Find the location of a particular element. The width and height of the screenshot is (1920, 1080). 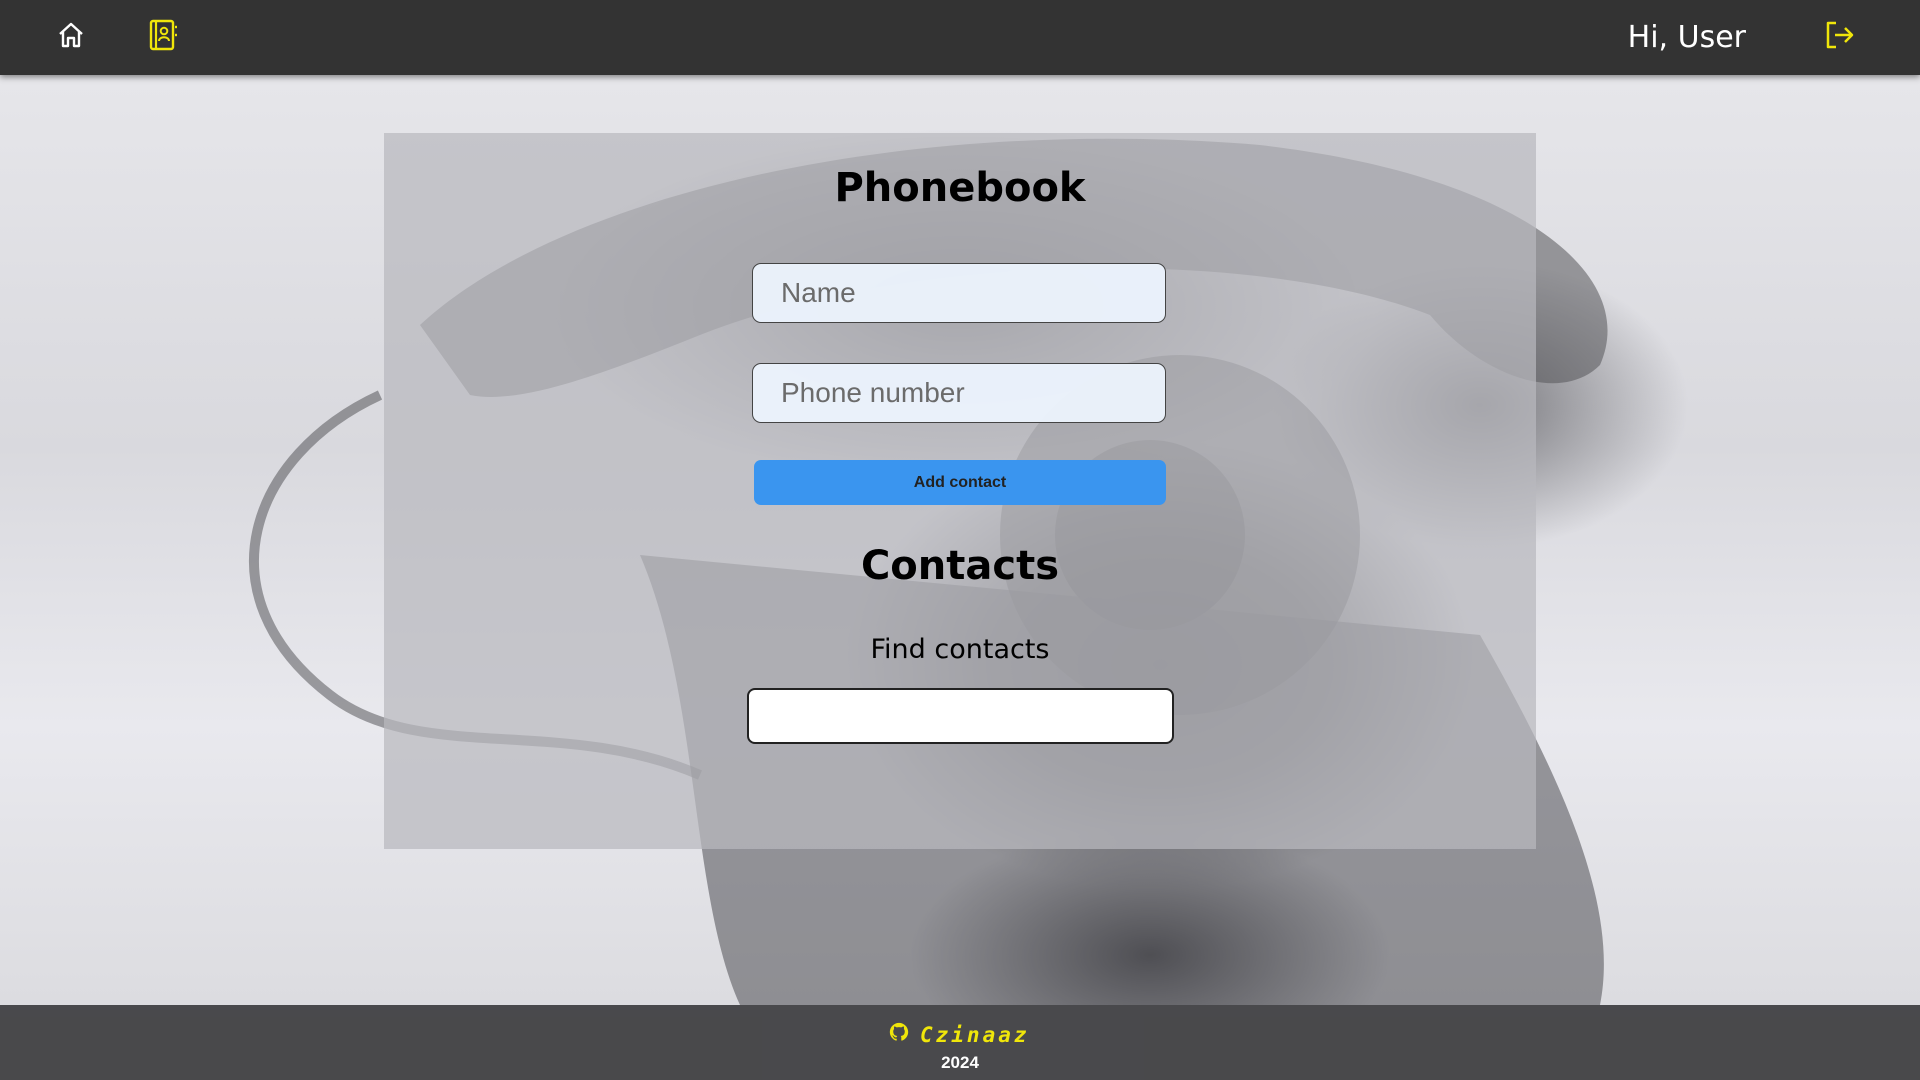

user-greeting: Hi, User is located at coordinates (1686, 37).